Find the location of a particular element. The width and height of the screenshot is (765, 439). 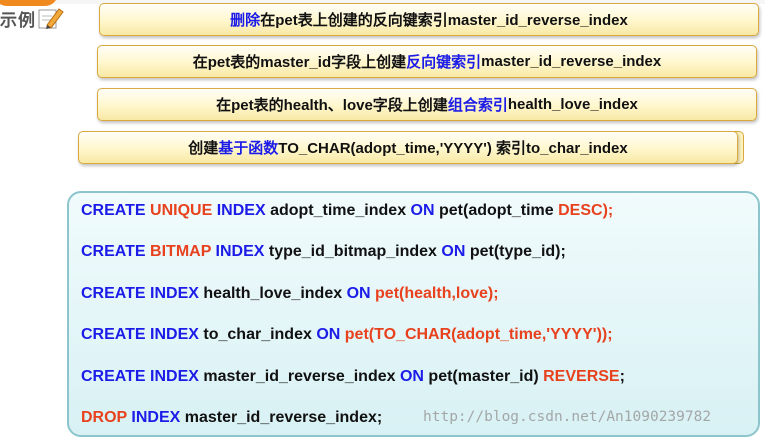

section-label: 示例 is located at coordinates (18, 20).